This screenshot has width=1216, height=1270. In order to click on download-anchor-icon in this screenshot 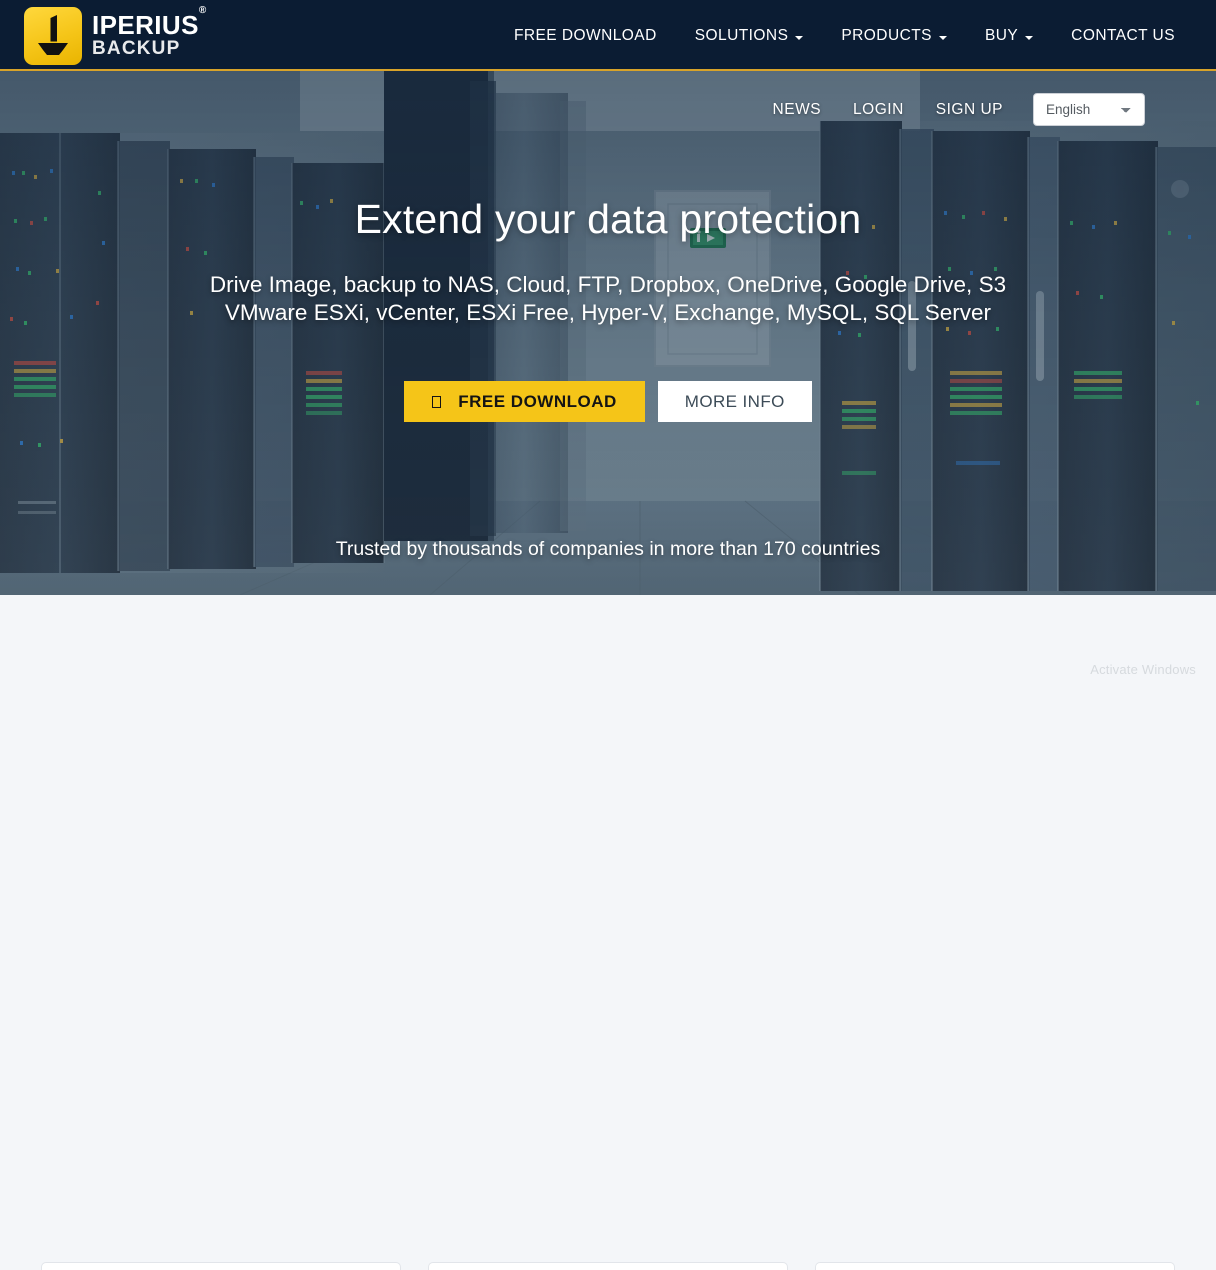, I will do `click(53, 35)`.